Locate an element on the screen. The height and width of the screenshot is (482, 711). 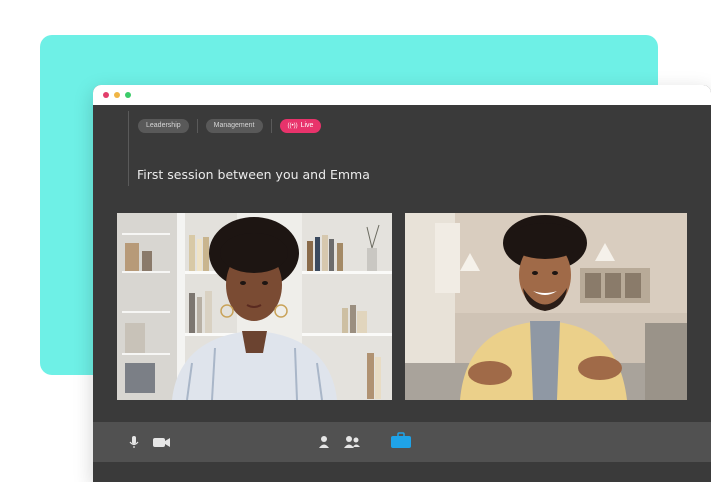
divider-line is located at coordinates (128, 148).